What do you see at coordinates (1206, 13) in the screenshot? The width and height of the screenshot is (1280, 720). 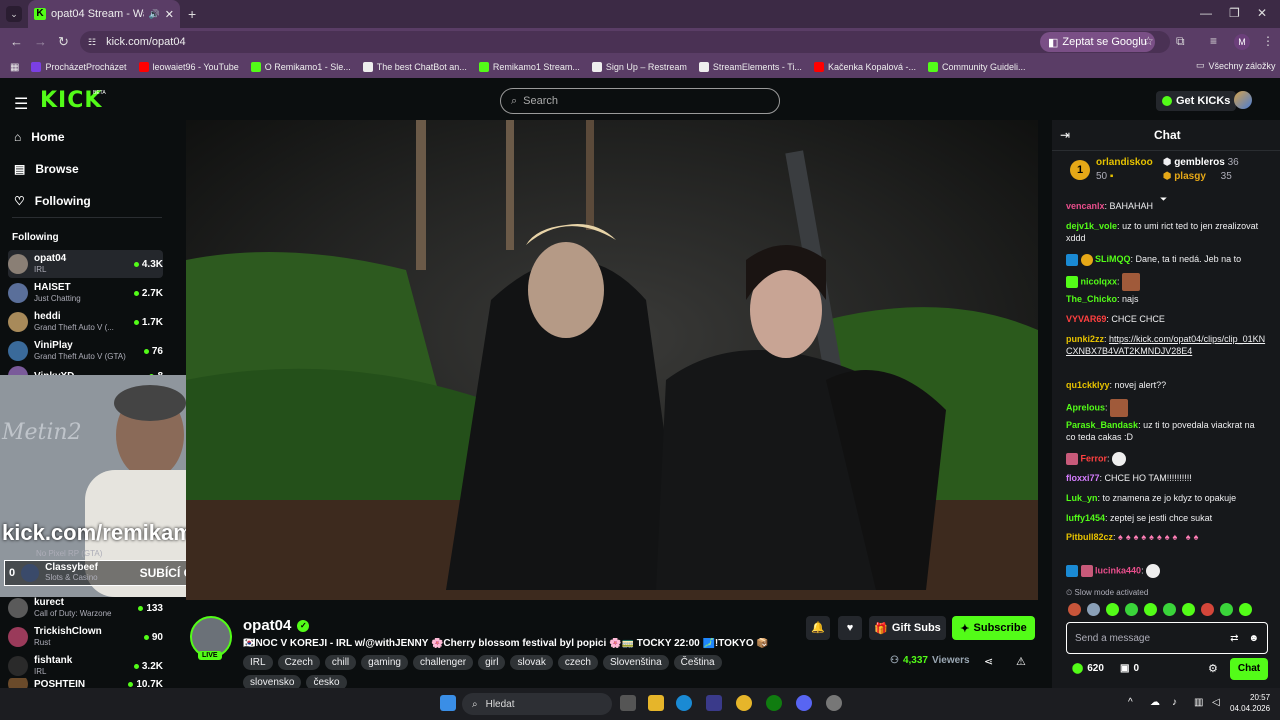 I see `minimize-icon: —` at bounding box center [1206, 13].